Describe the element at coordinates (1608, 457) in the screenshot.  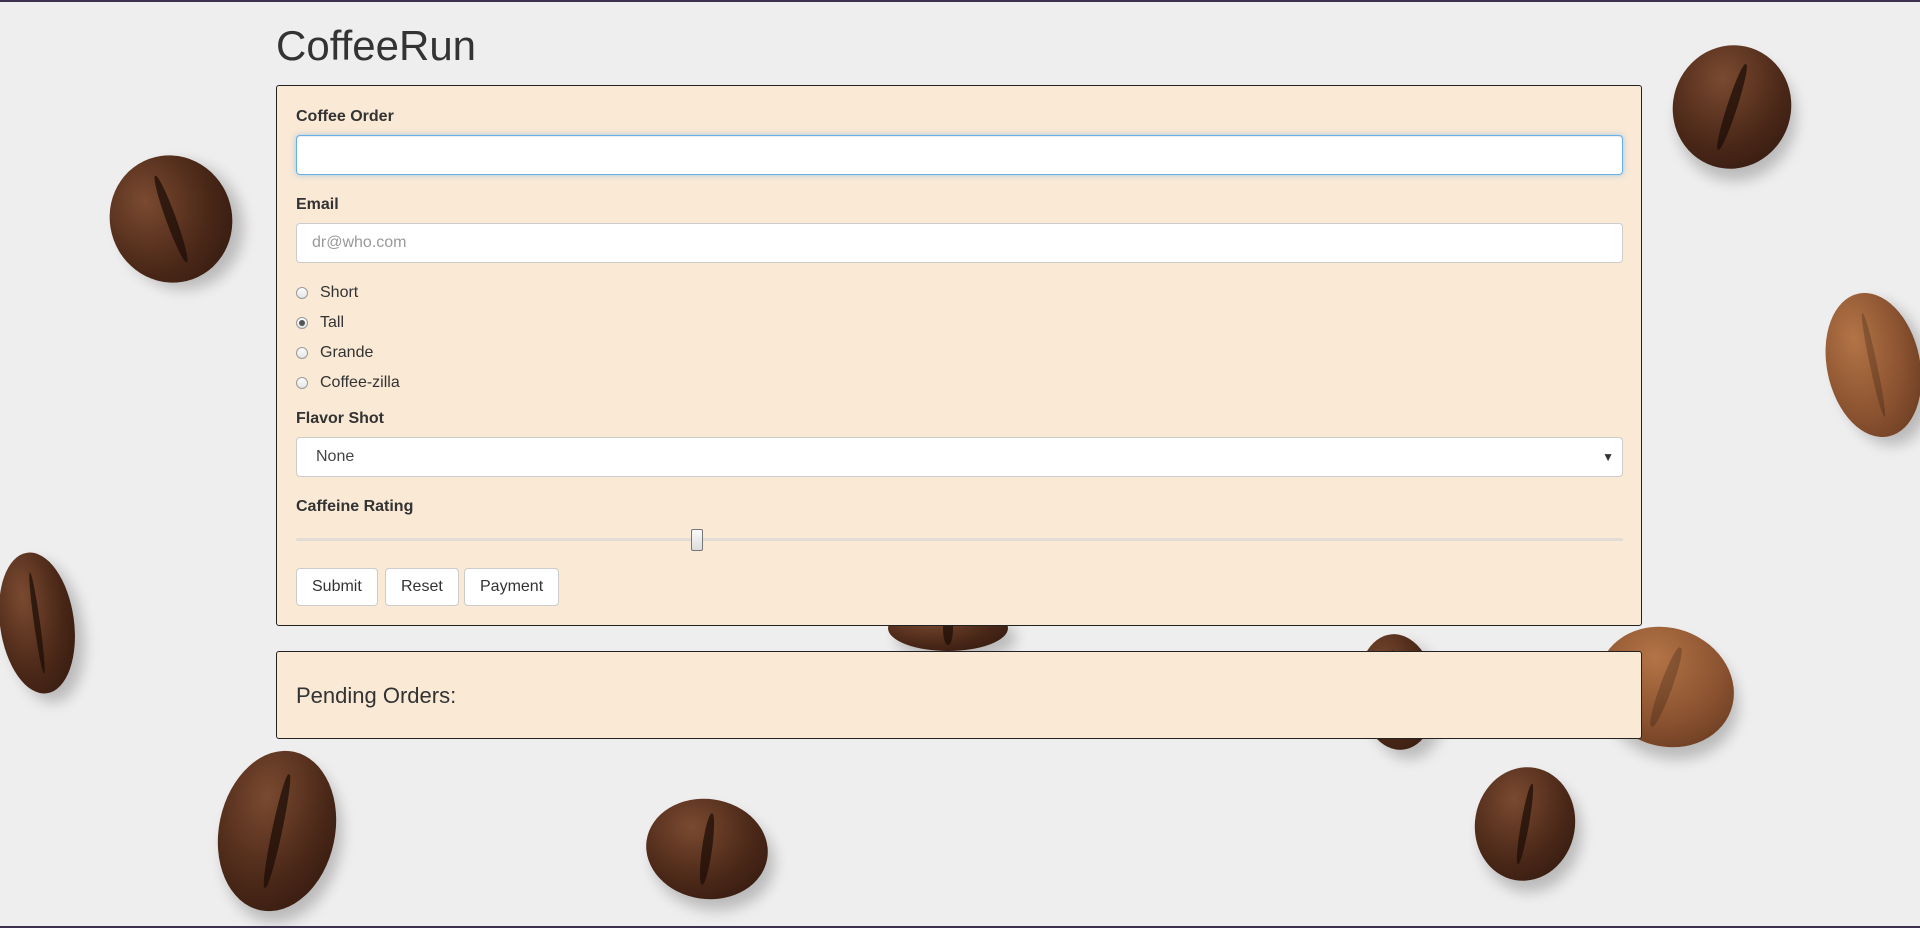
I see `chevron-down-icon: ▼` at that location.